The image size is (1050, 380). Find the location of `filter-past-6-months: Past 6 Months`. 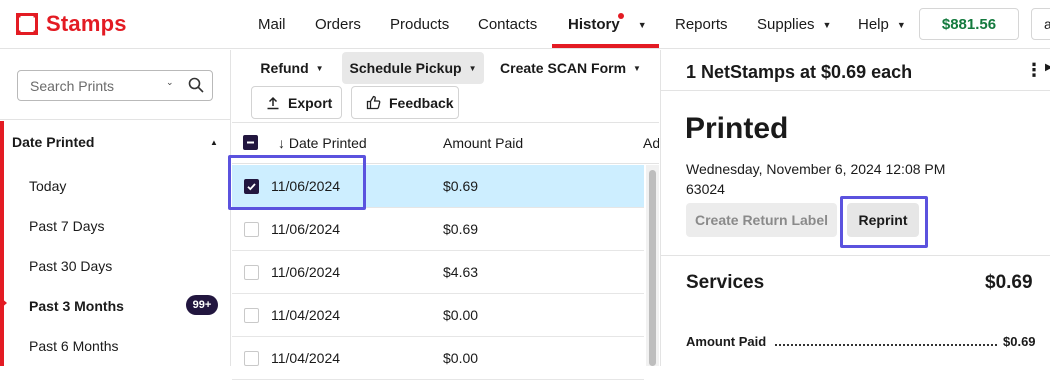

filter-past-6-months: Past 6 Months is located at coordinates (74, 346).